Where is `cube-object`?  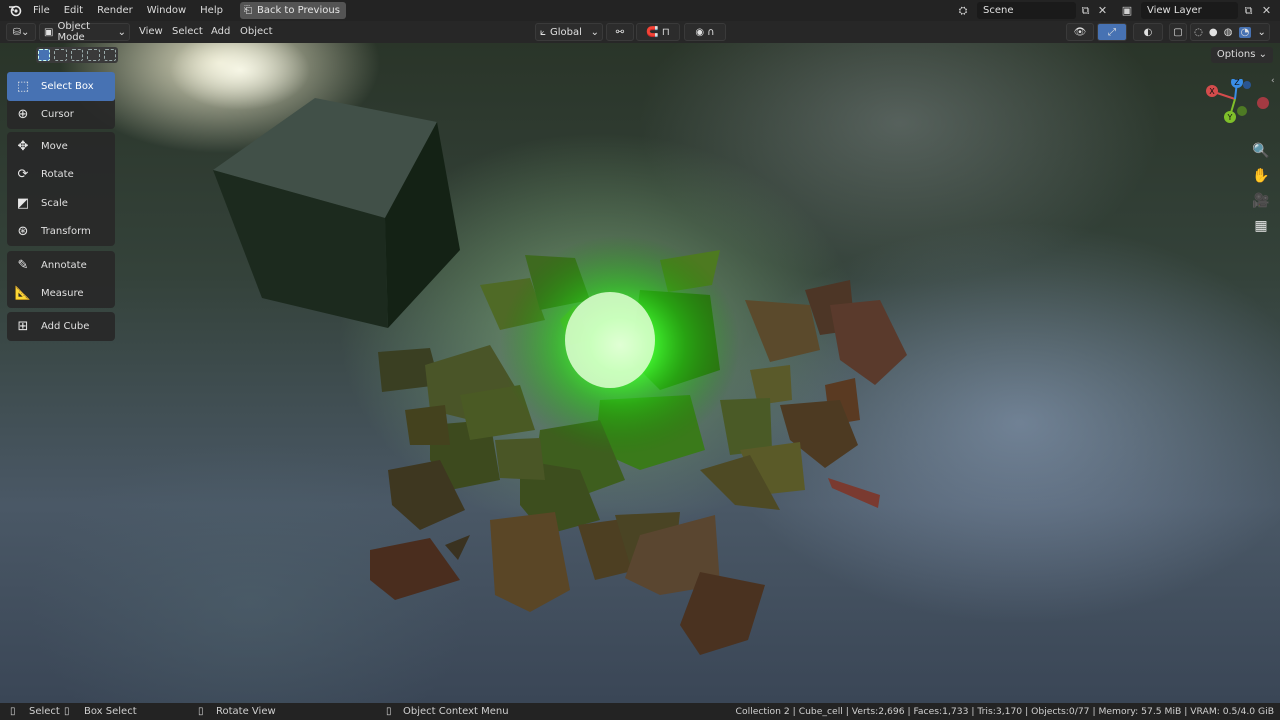 cube-object is located at coordinates (336, 213).